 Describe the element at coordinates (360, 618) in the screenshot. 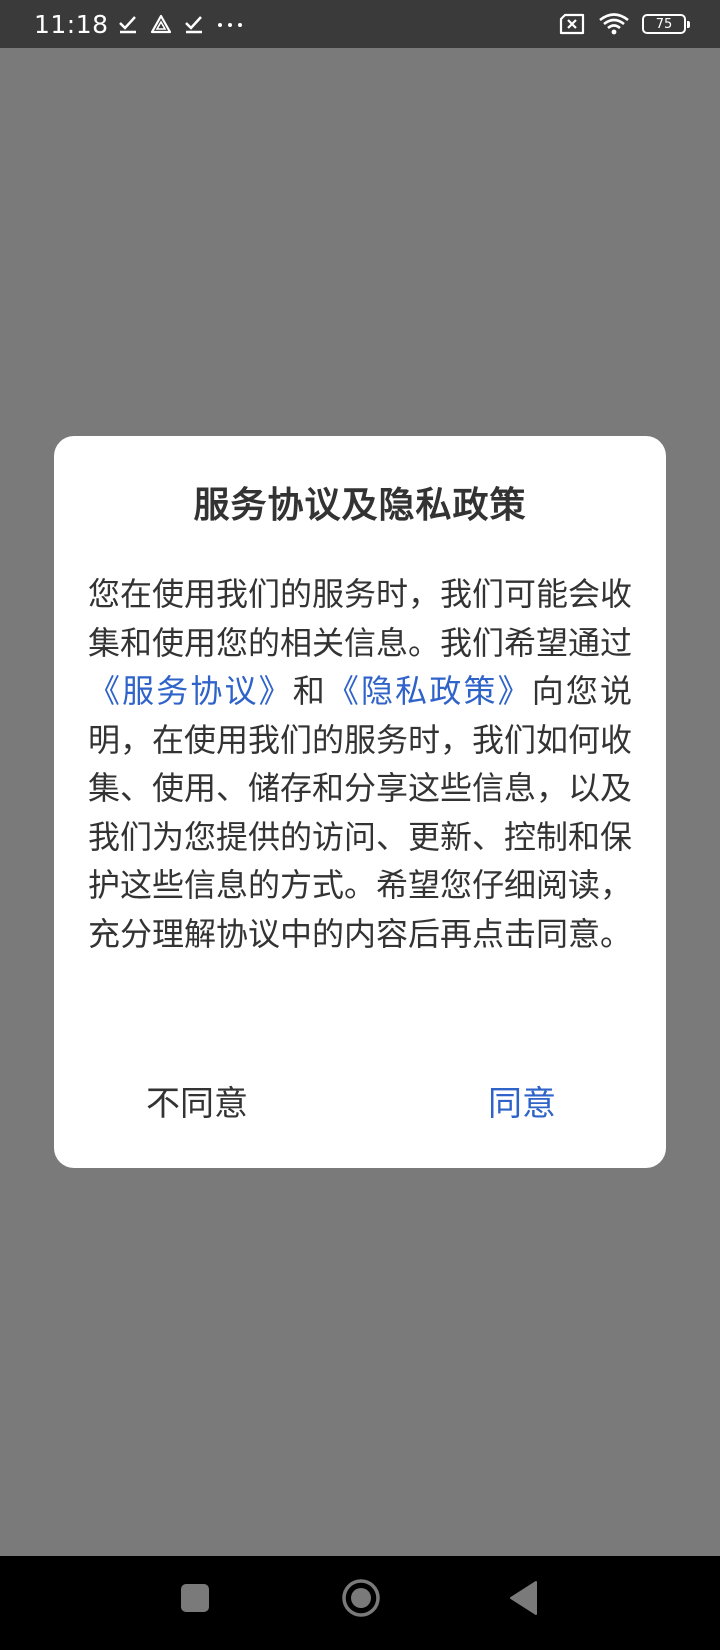

I see `body-text-part1: 您在使用我们的服务时，我们可能会收集和使用您的相关信息。我们希望通过` at that location.